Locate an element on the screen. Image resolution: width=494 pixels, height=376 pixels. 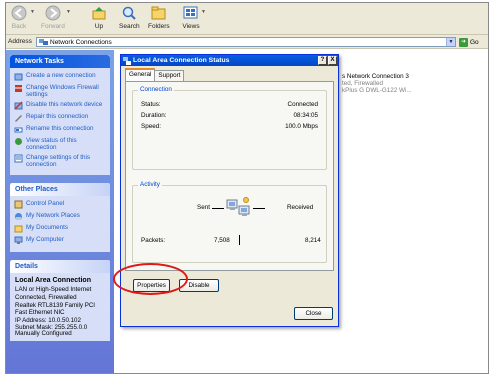
computer-icon is located at coordinates (18, 240).